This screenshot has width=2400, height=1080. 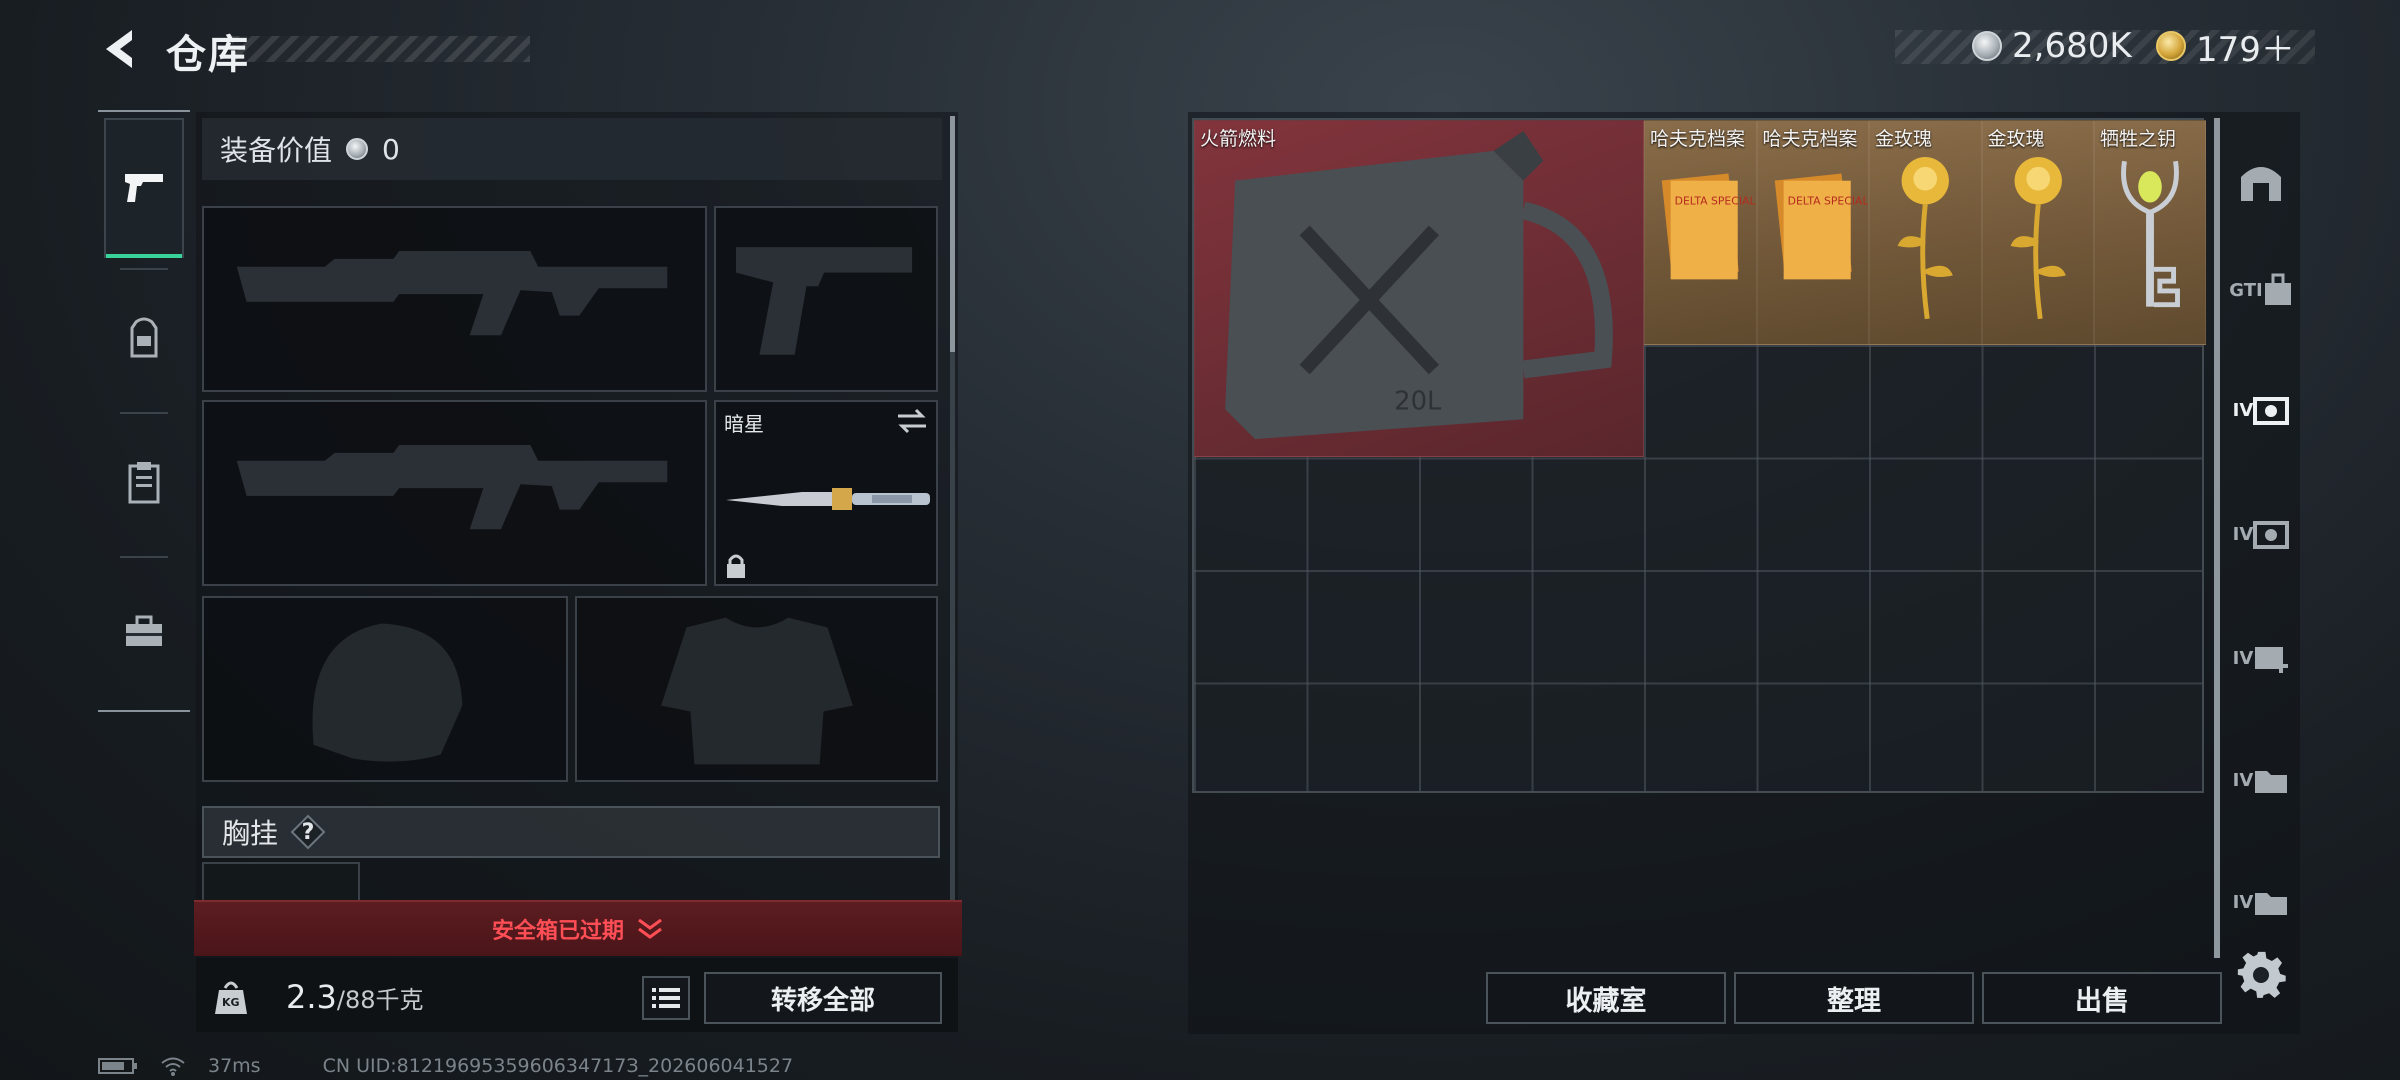 I want to click on secure-container-expired-banner: 安全箱已过期, so click(x=578, y=928).